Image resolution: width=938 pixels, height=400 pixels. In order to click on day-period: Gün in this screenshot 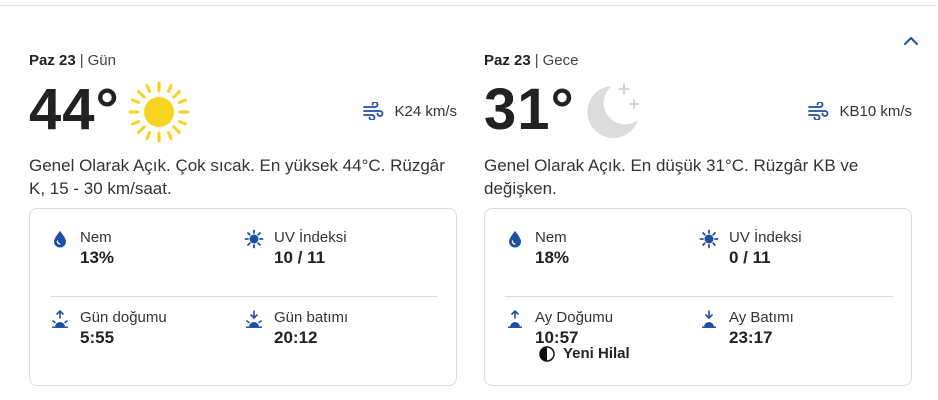, I will do `click(101, 60)`.